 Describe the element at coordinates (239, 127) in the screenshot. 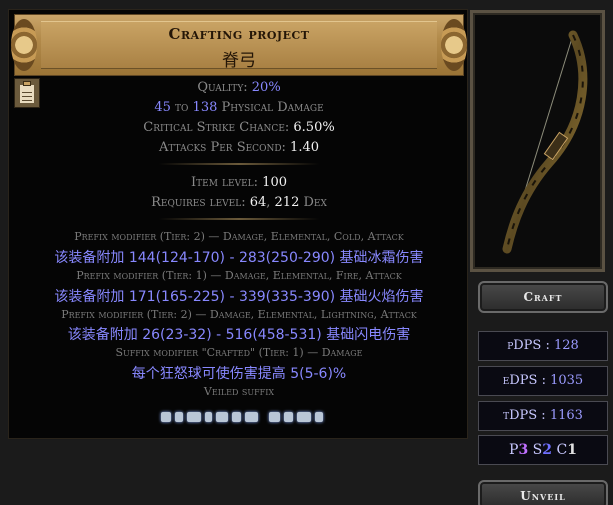

I see `crit-line: Critical Strike Chance: 6.50%` at that location.